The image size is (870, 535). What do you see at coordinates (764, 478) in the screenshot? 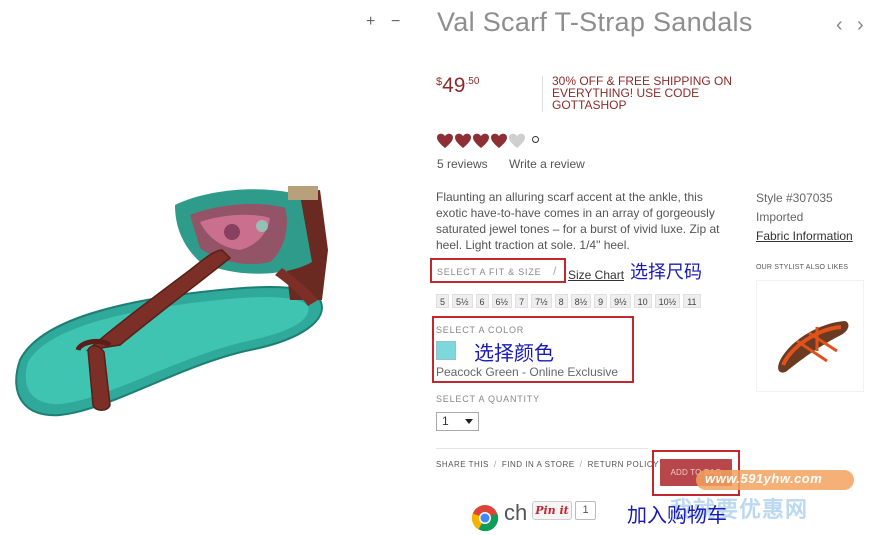
I see `watermark-url: www.591yhw.com` at bounding box center [764, 478].